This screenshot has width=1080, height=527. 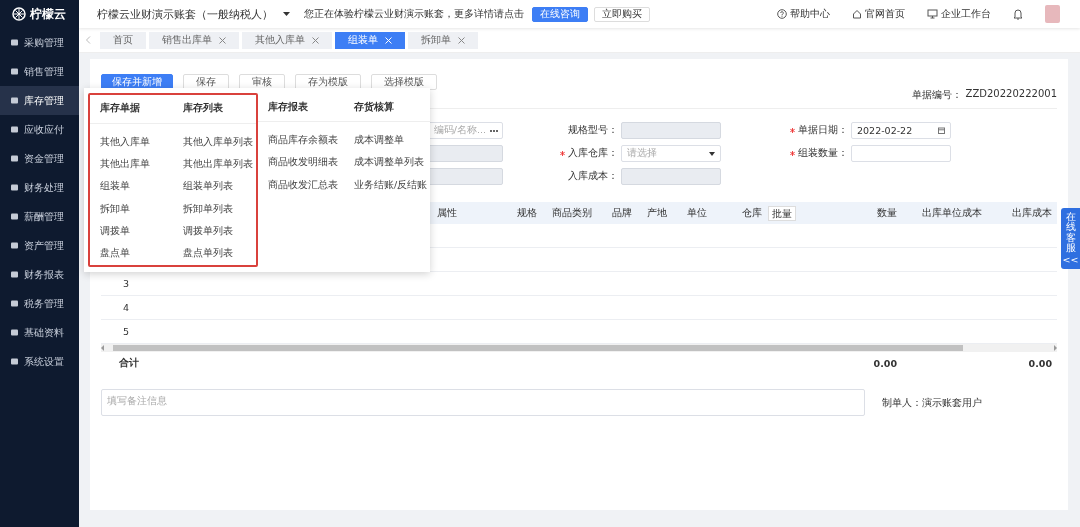 I want to click on menu-heading: 库存列表, so click(x=203, y=109).